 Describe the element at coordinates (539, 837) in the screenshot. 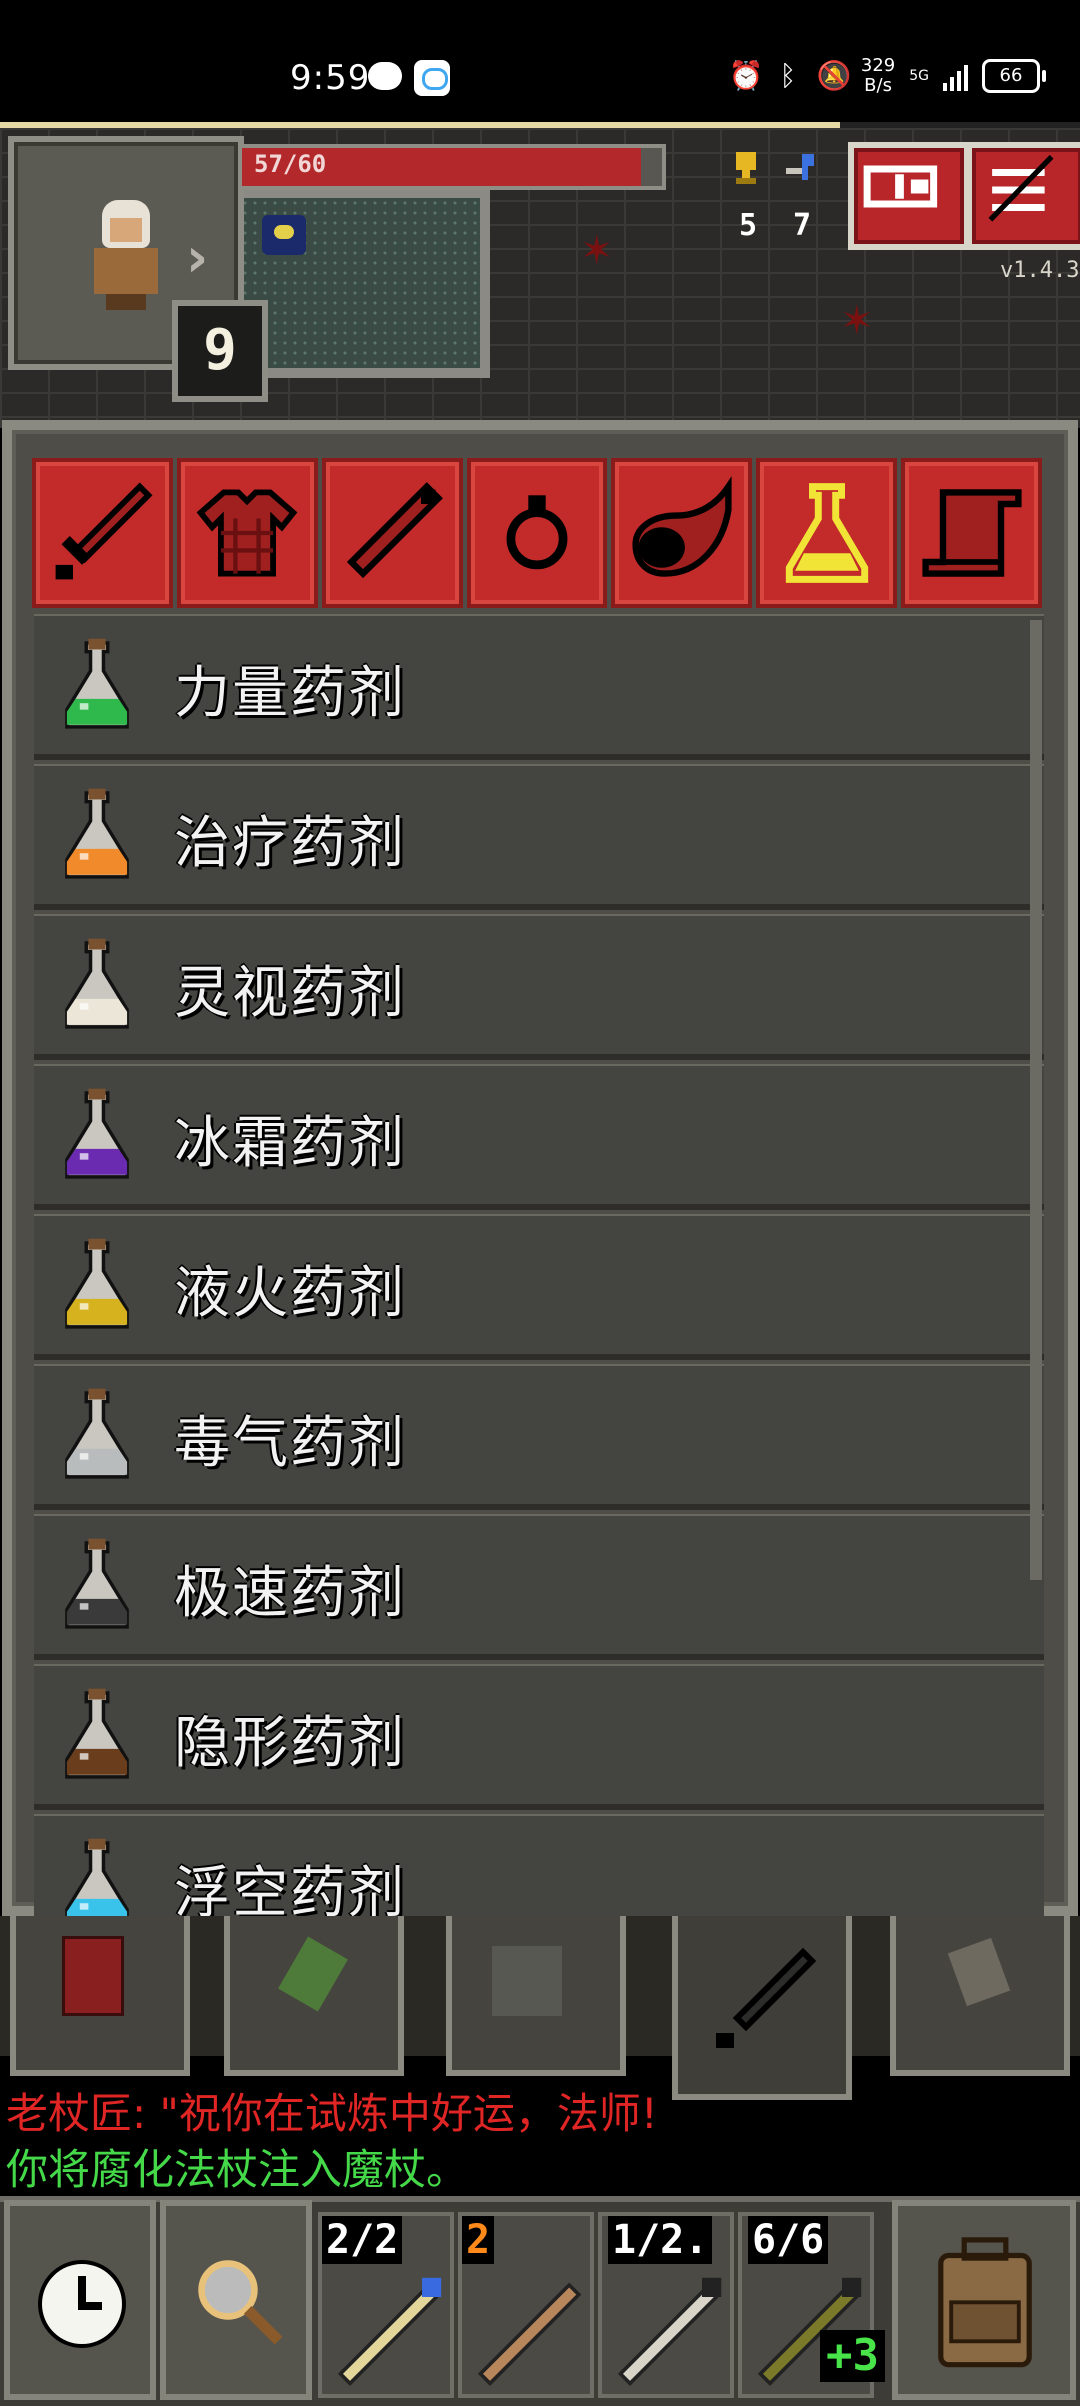

I see `list-item: 治疗药剂` at that location.